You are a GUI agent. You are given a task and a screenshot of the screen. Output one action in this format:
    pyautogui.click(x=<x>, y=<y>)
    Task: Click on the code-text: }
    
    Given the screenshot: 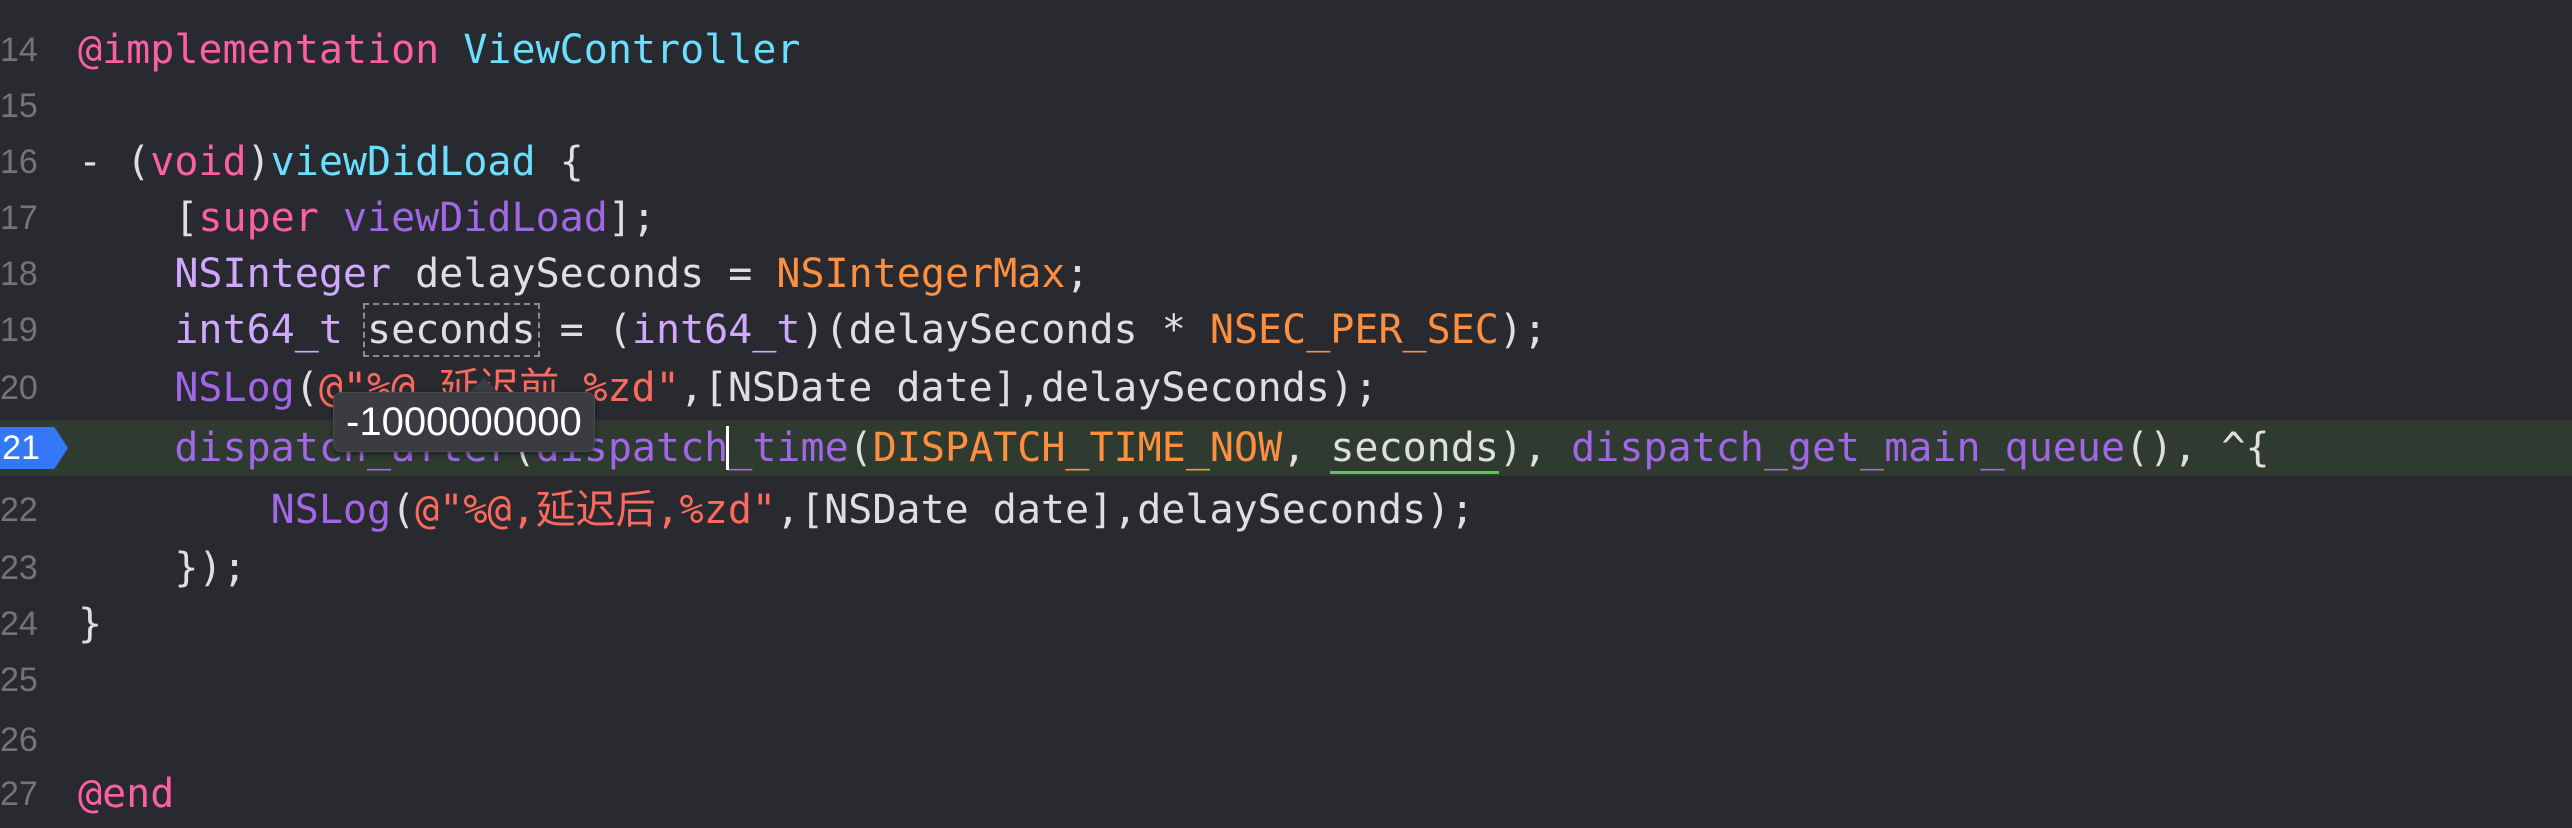 What is the action you would take?
    pyautogui.click(x=90, y=624)
    